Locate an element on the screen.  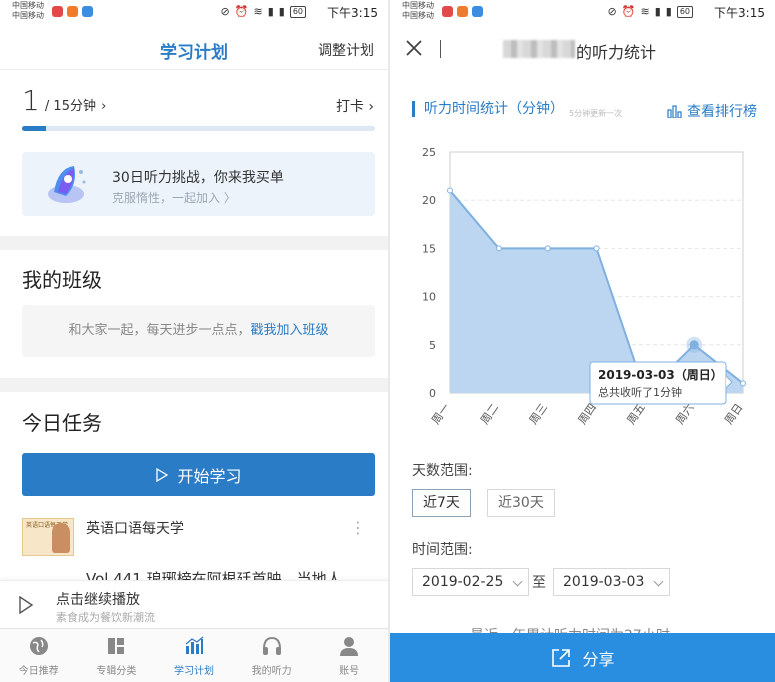
date-to-select: 2019-03-03 is located at coordinates (611, 582).